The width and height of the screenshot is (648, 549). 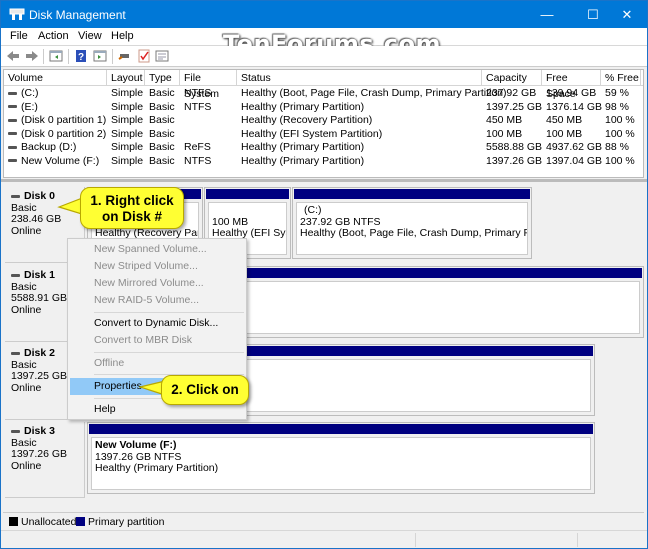 I want to click on volume-cell-volume: (C:), so click(x=21, y=93).